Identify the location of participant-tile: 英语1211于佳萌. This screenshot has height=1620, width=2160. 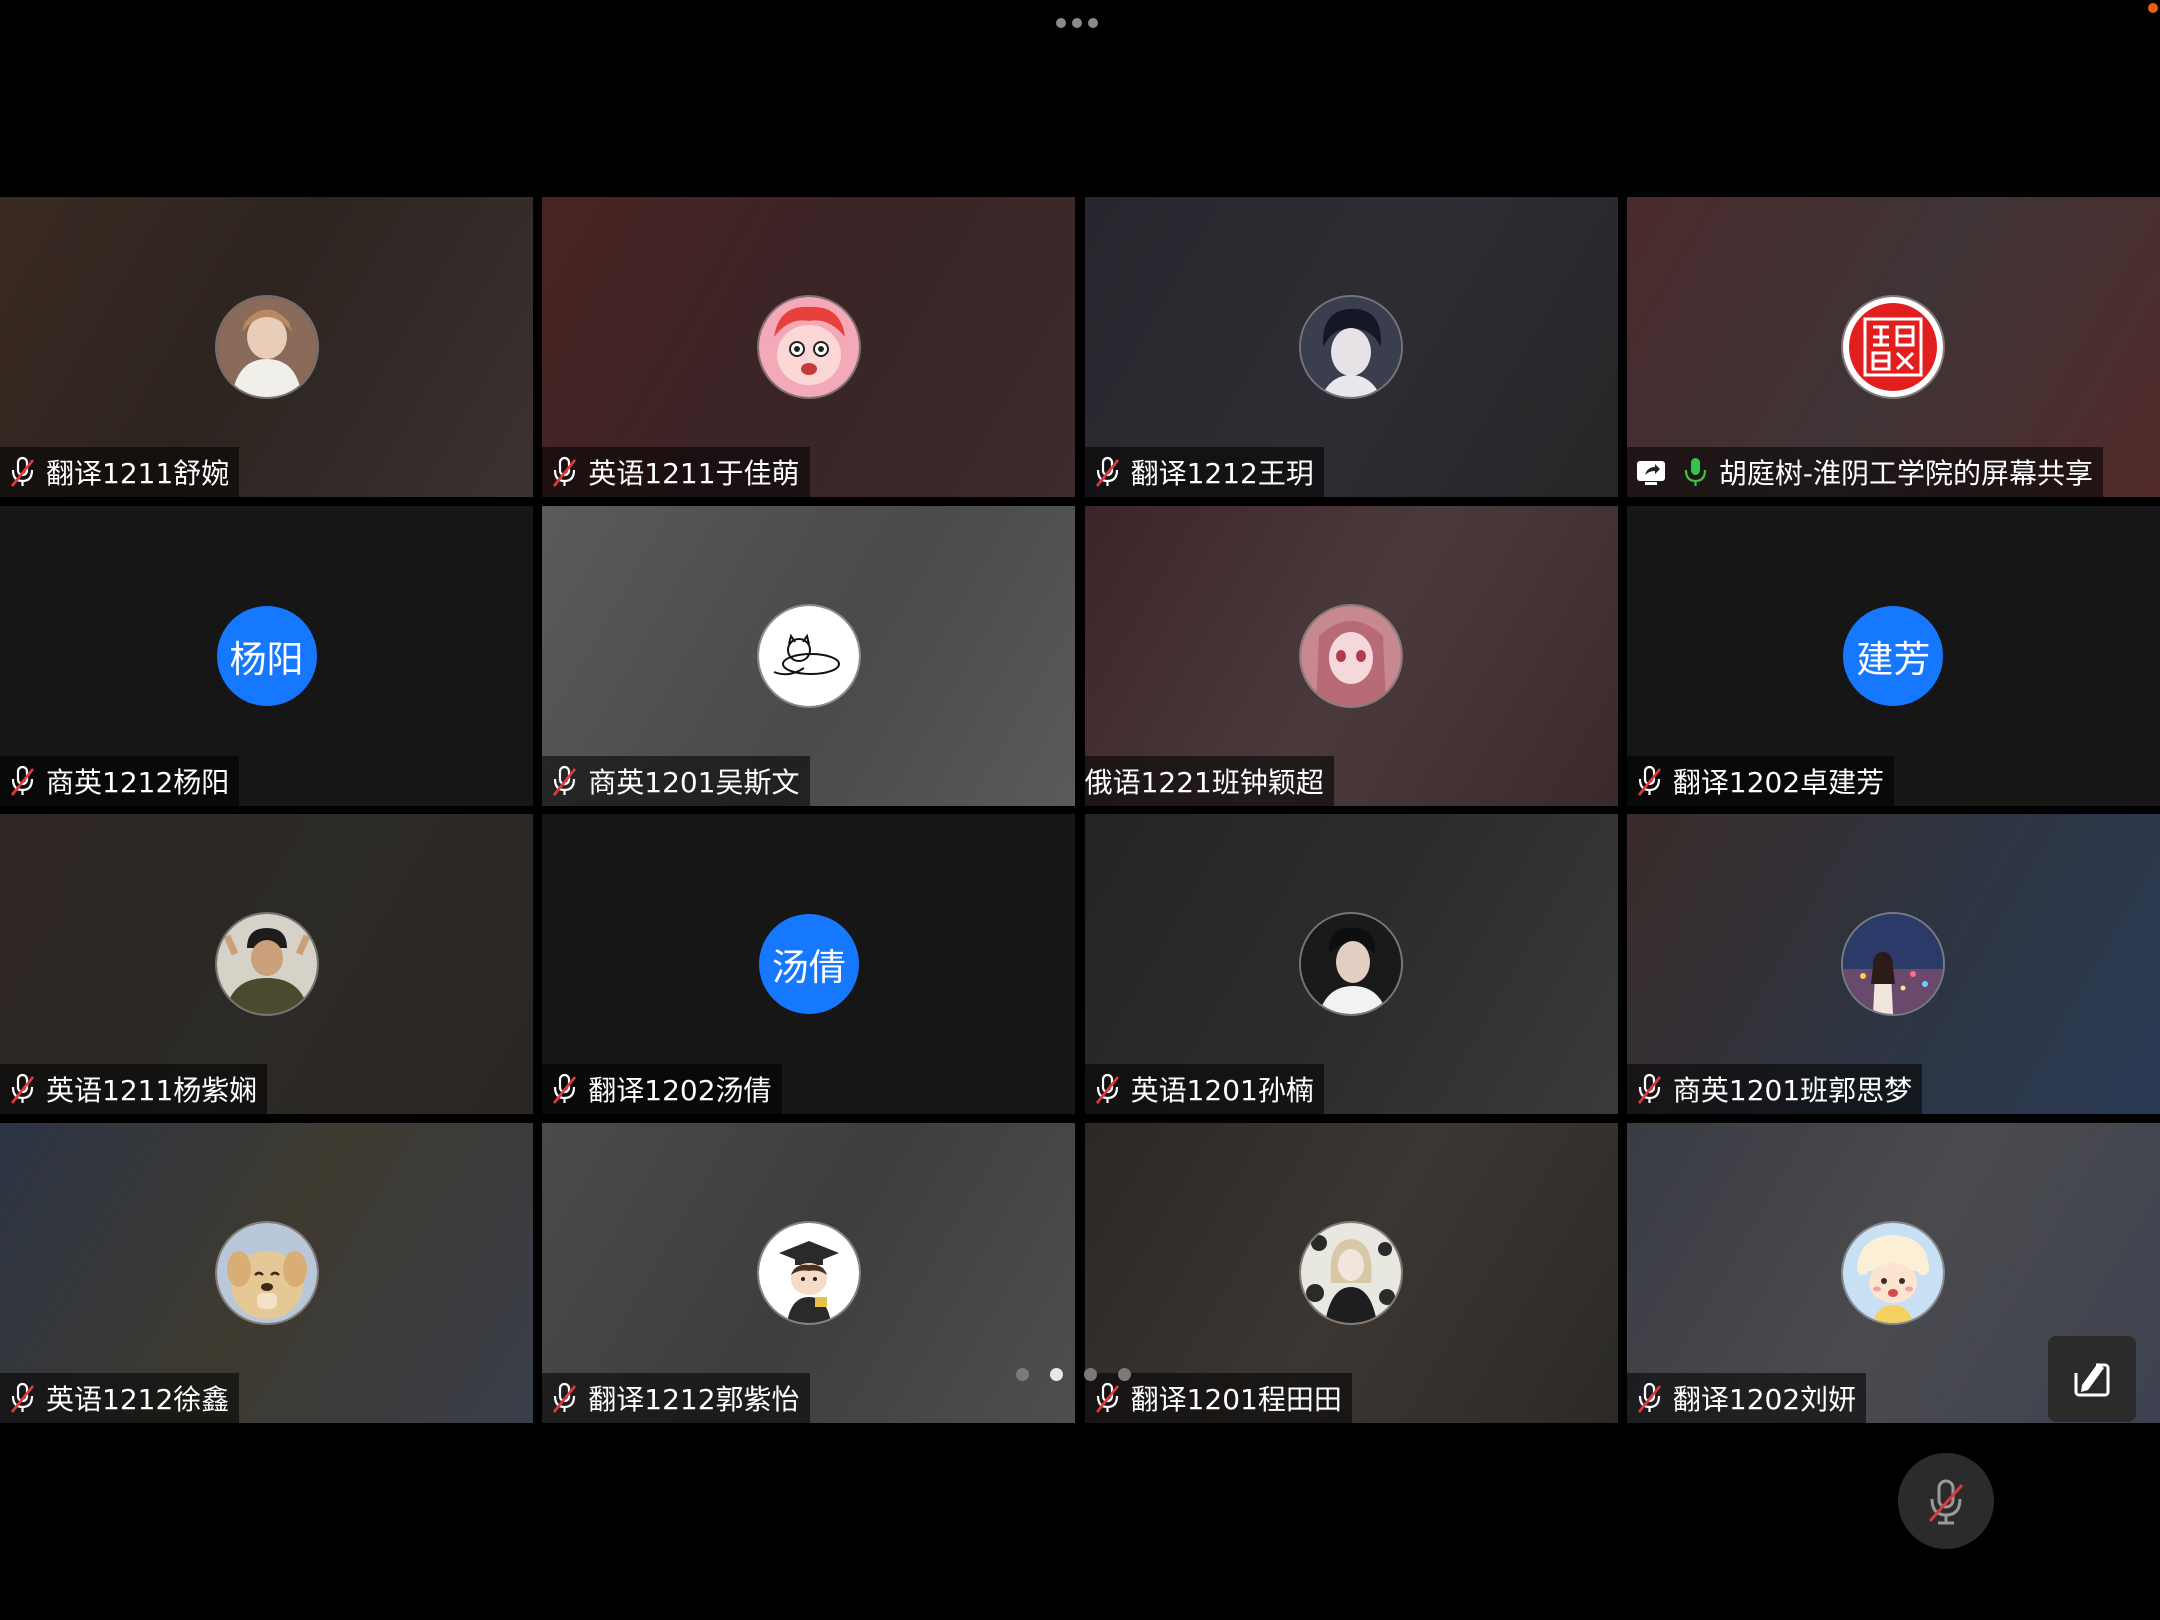
(809, 347).